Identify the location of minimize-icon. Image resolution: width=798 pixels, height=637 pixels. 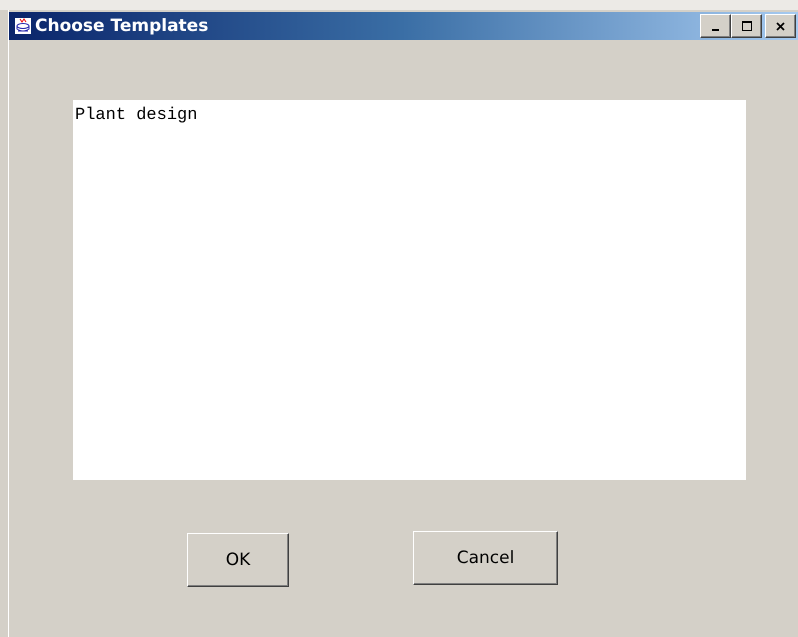
(715, 30).